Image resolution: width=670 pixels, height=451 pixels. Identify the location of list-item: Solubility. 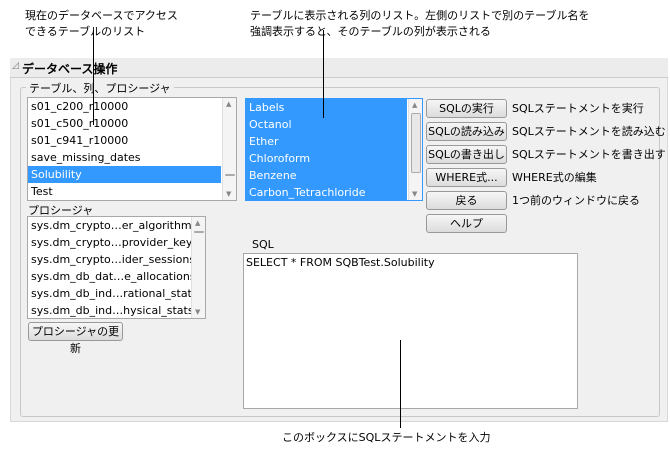
(124, 174).